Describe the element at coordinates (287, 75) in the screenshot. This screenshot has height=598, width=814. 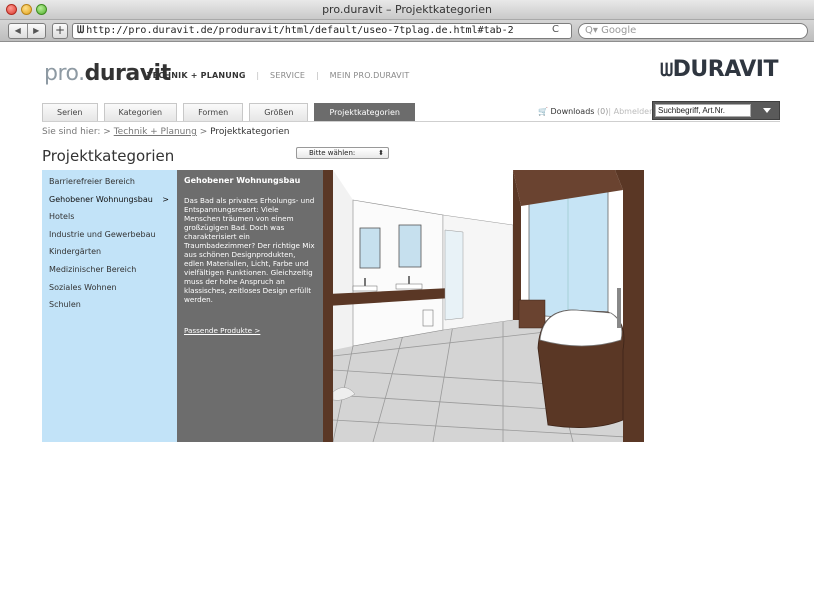
I see `nav-service: SERVICE` at that location.